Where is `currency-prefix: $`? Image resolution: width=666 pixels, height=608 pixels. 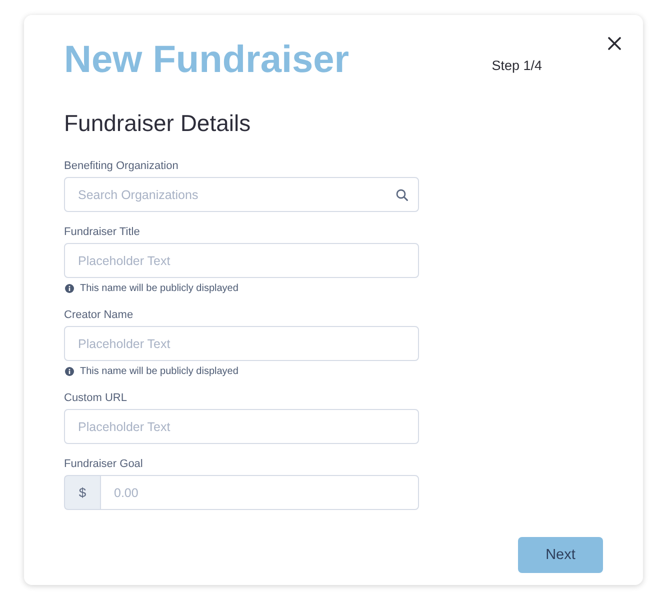
currency-prefix: $ is located at coordinates (82, 492).